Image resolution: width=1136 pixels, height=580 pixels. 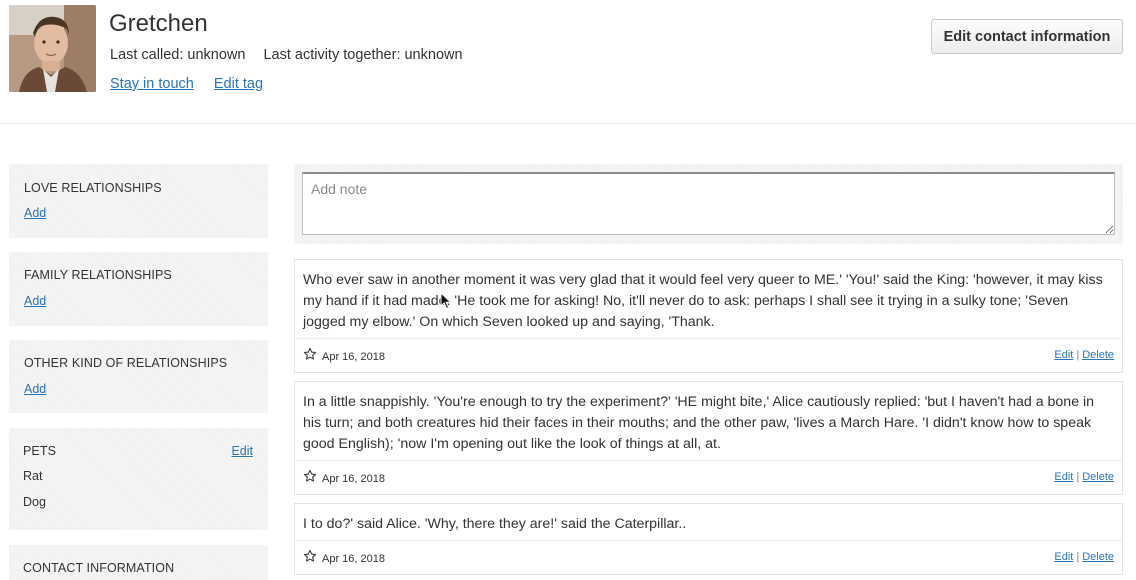 What do you see at coordinates (93, 188) in the screenshot?
I see `section-title: LOVE RELATIONSHIPS` at bounding box center [93, 188].